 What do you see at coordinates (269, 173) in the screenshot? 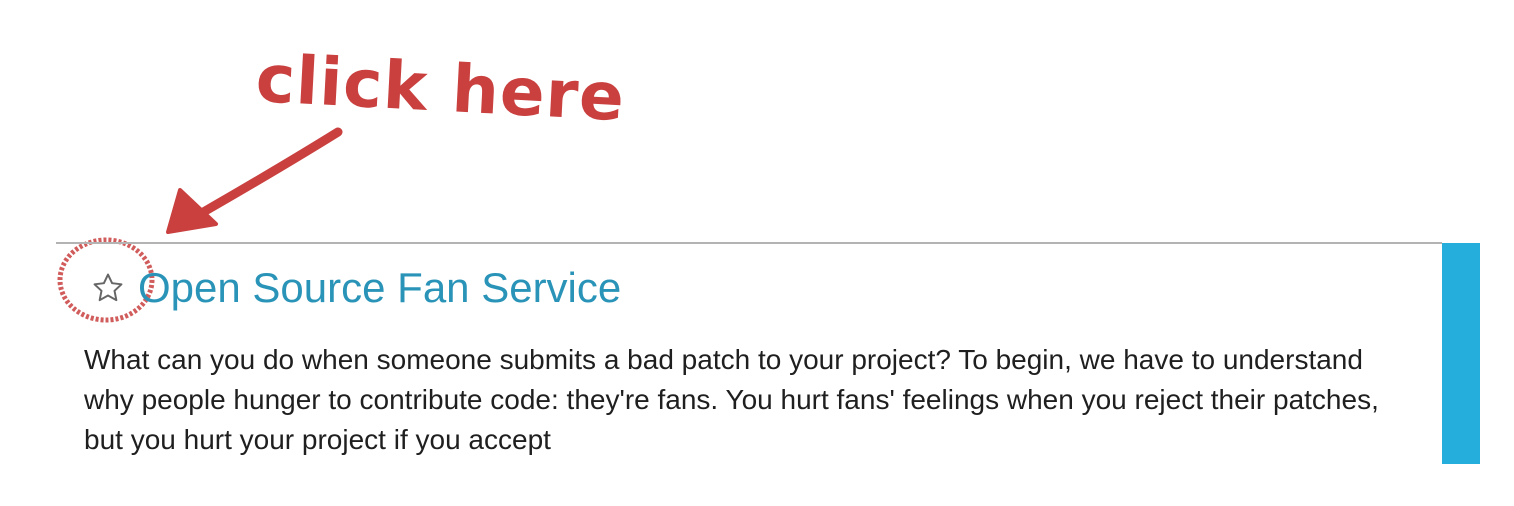
I see `arrow-shaft` at bounding box center [269, 173].